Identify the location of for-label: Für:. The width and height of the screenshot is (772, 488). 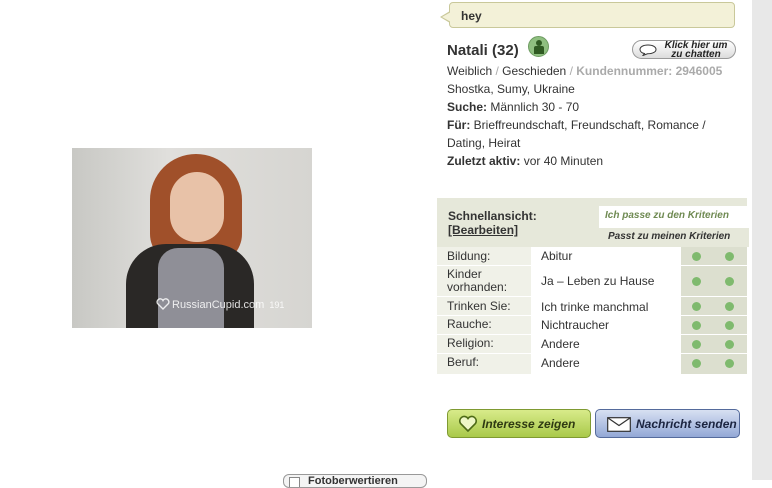
(459, 125).